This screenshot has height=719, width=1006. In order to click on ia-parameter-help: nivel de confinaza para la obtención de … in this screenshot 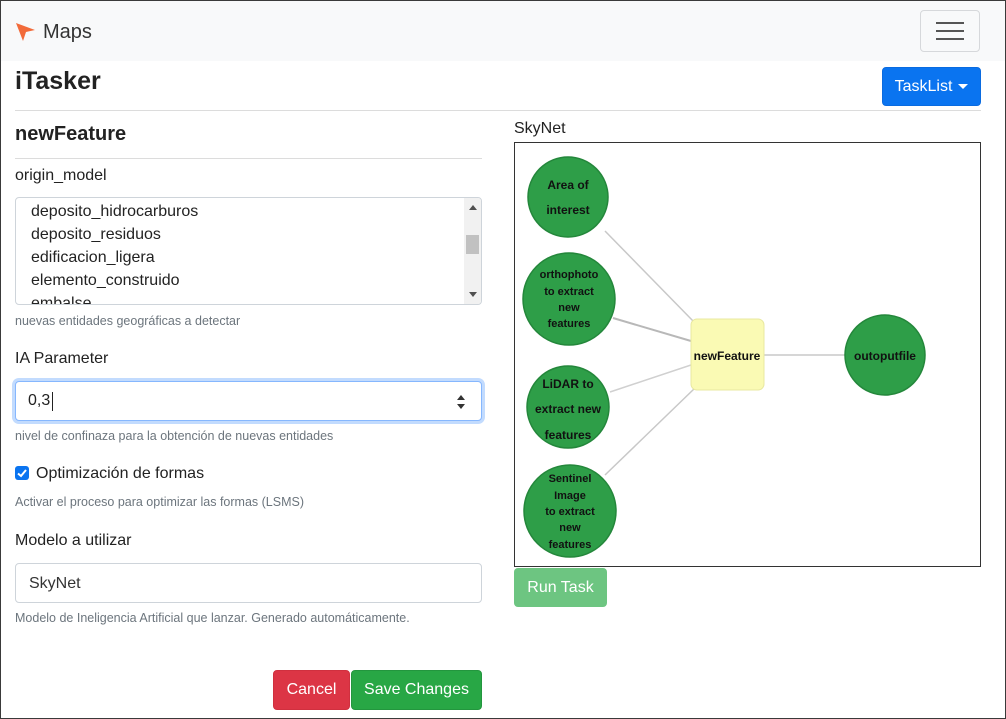, I will do `click(174, 436)`.